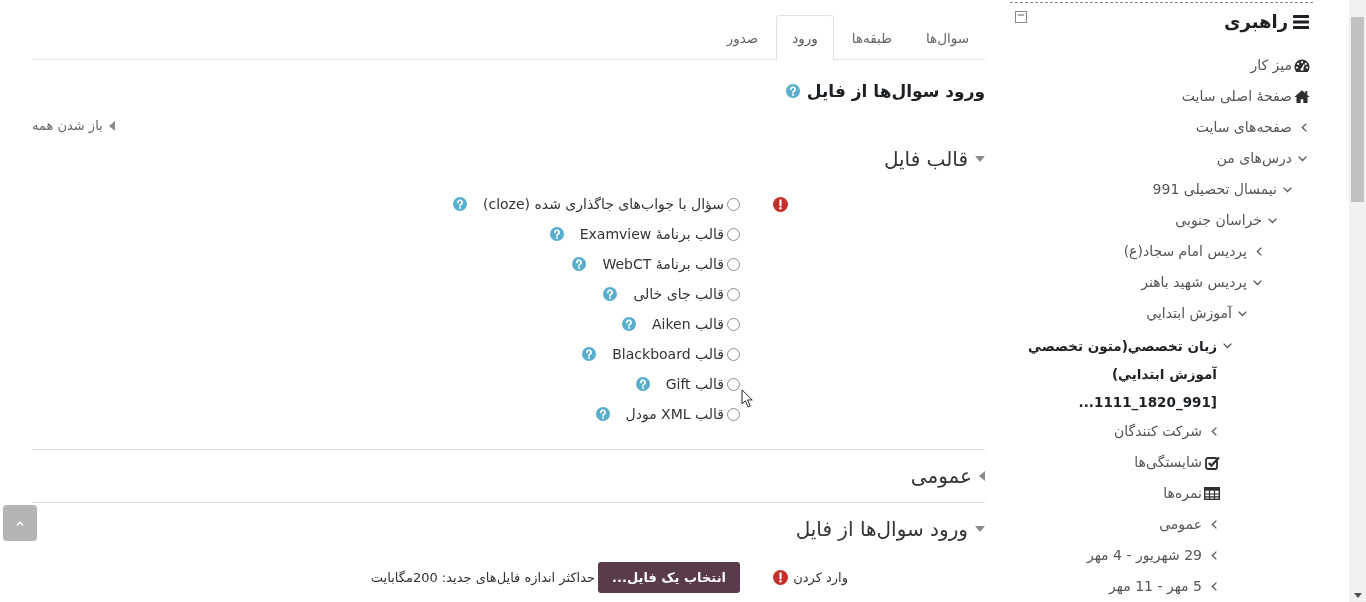  What do you see at coordinates (111, 126) in the screenshot?
I see `caret-left-icon` at bounding box center [111, 126].